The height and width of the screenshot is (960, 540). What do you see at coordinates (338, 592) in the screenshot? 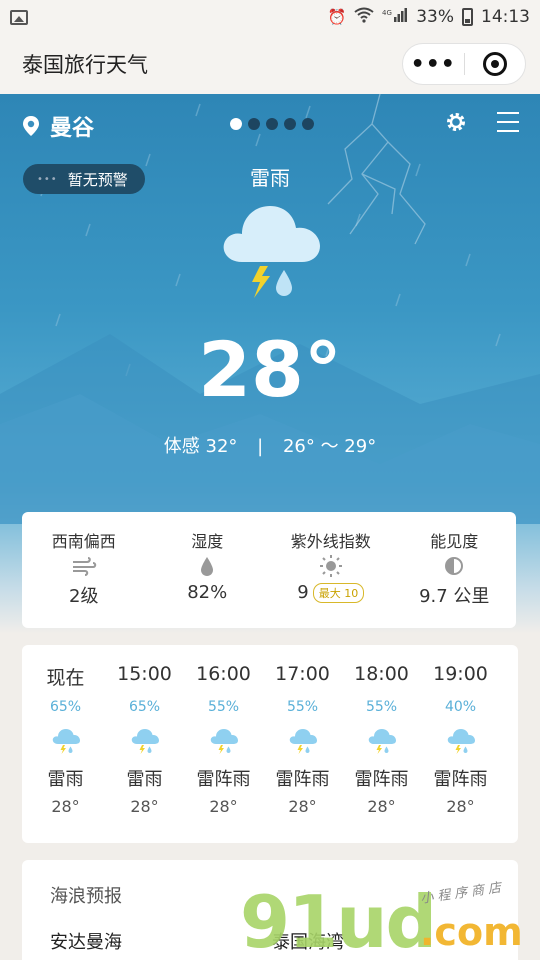
I see `uv-max-badge: 最大 10` at bounding box center [338, 592].